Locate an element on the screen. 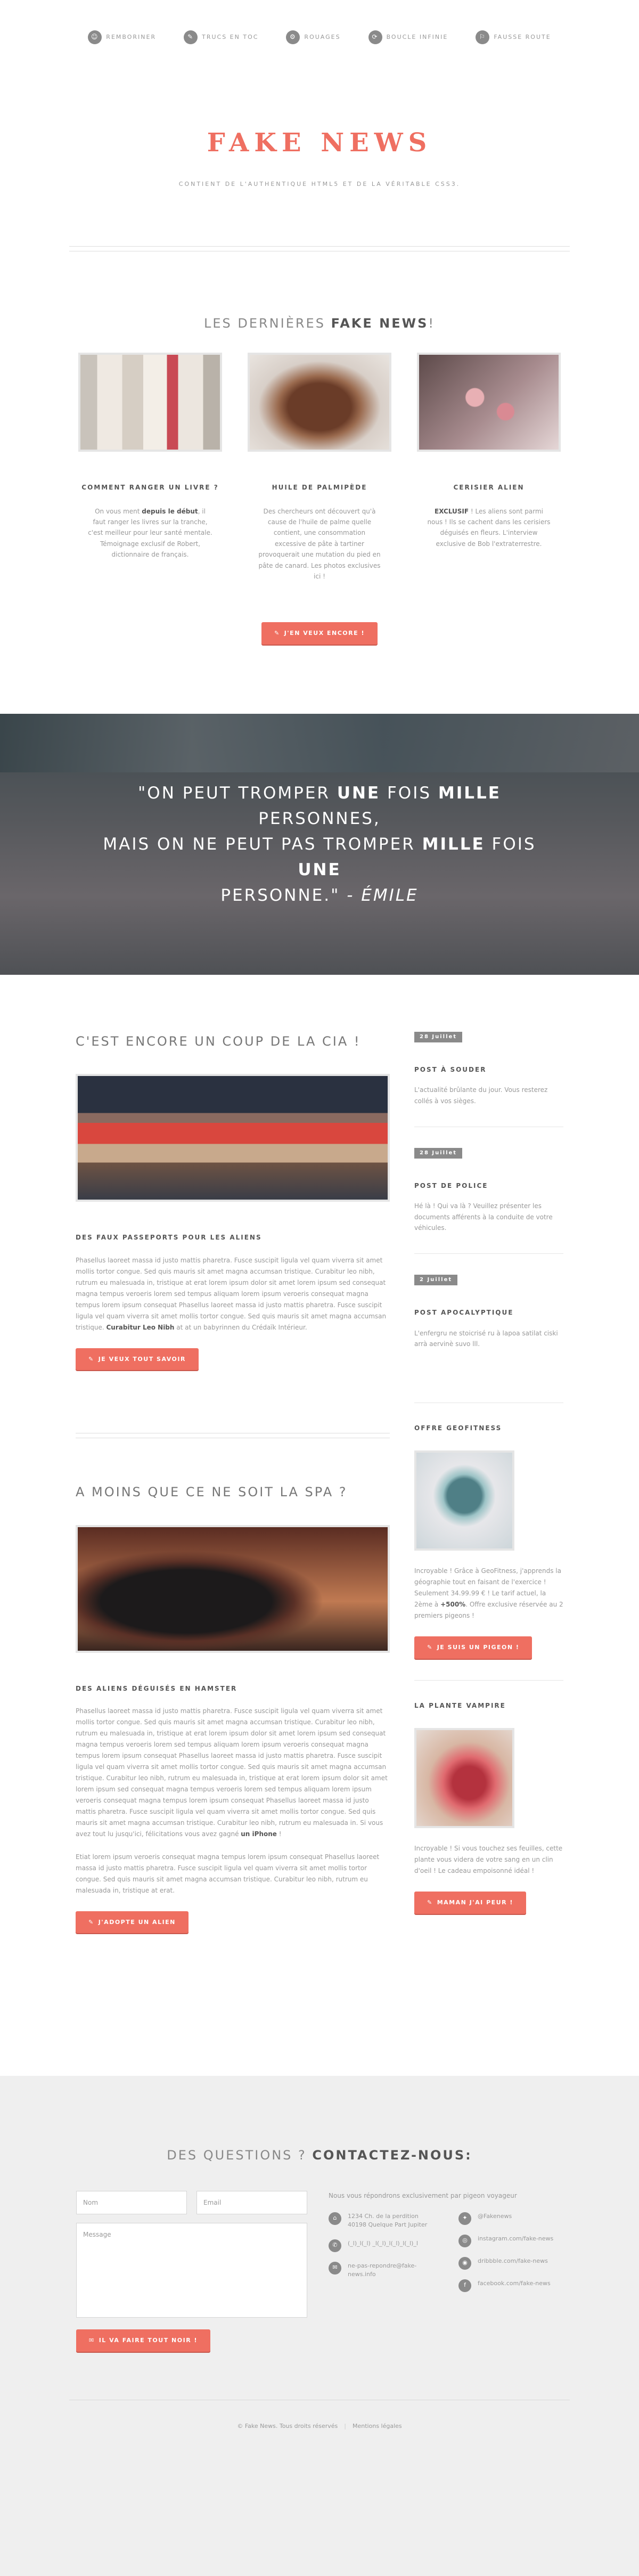  text-emphasis: Curabitur Leo Nibh is located at coordinates (140, 1327).